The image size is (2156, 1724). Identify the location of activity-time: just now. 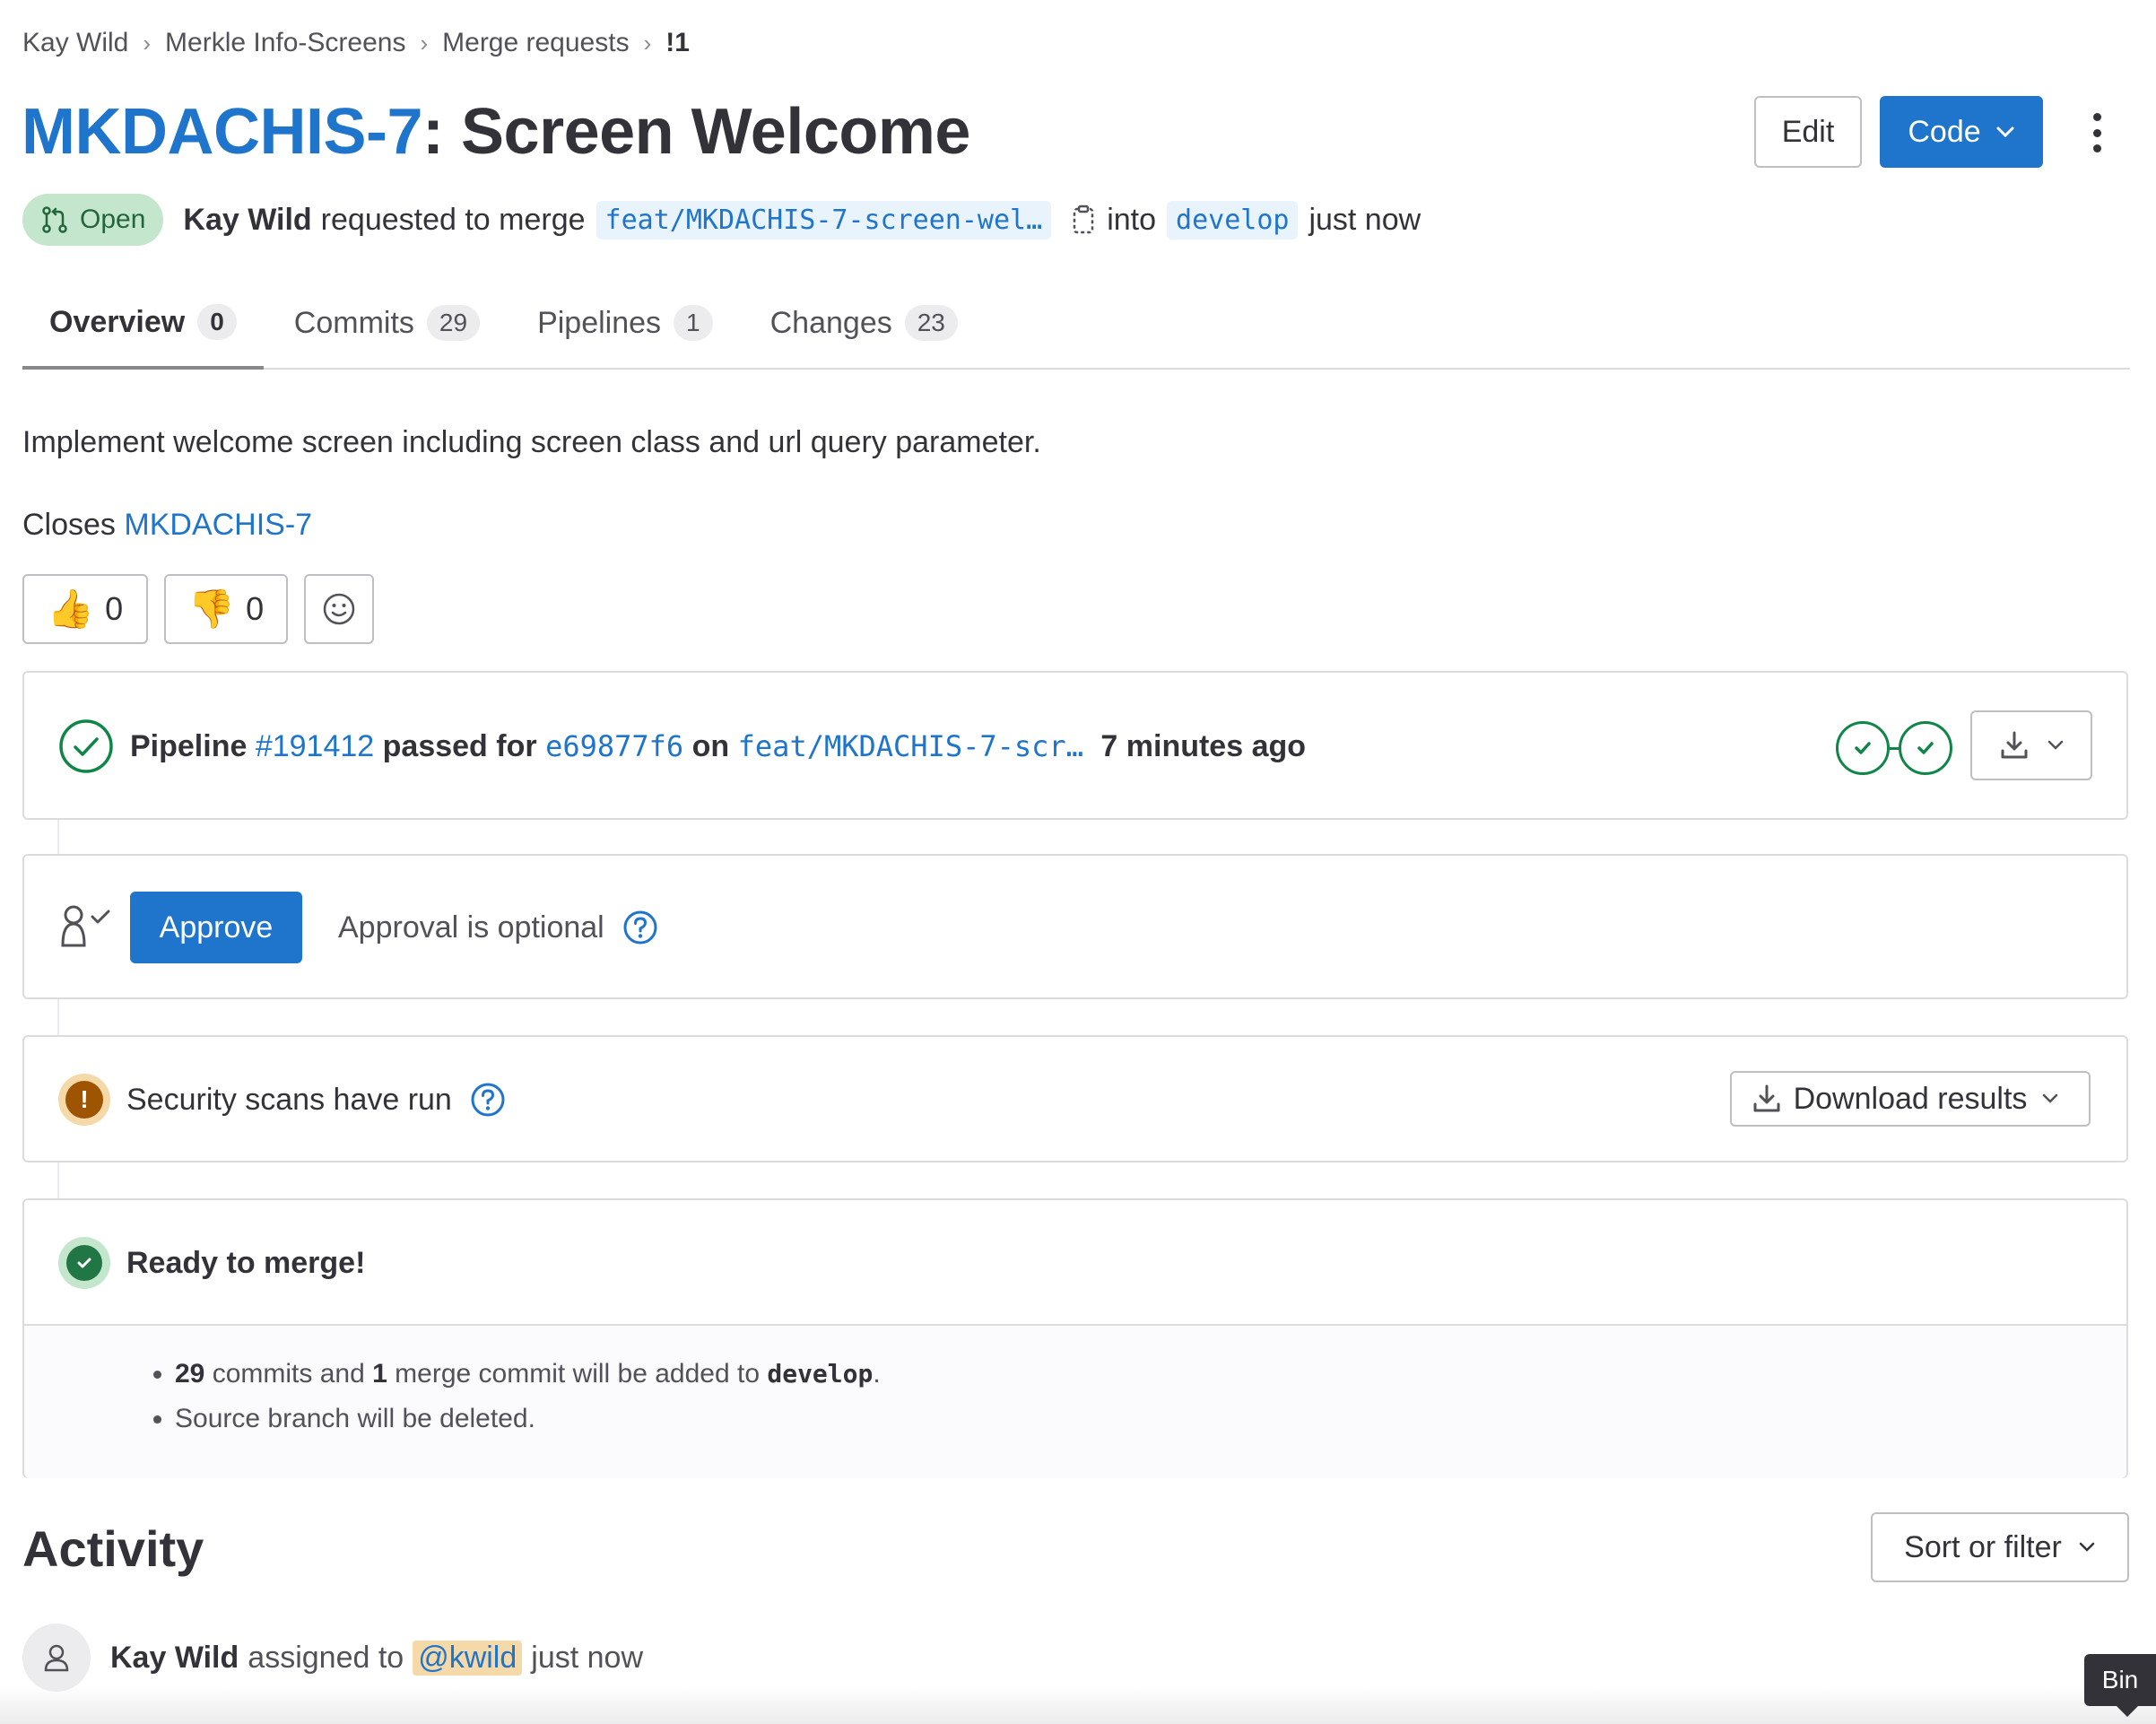
(587, 1658).